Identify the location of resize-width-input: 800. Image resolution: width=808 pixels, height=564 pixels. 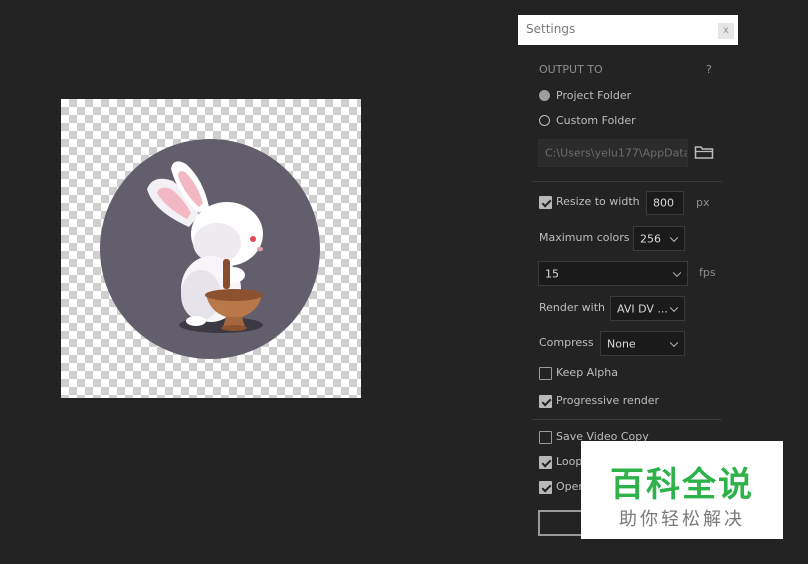
(665, 203).